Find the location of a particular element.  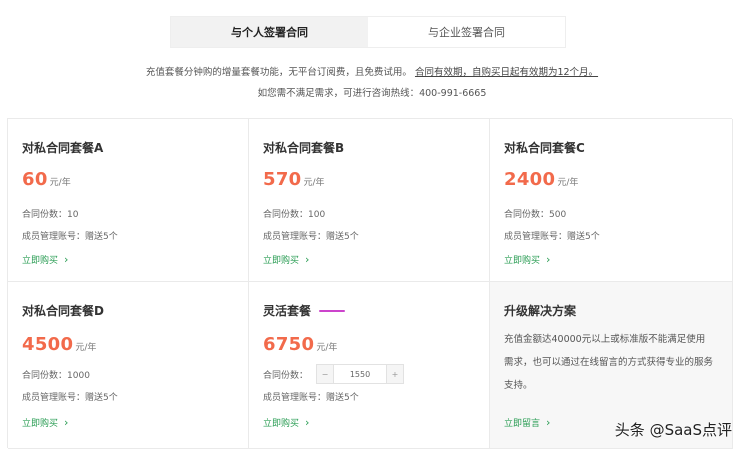

price-value: 4500 is located at coordinates (48, 344).